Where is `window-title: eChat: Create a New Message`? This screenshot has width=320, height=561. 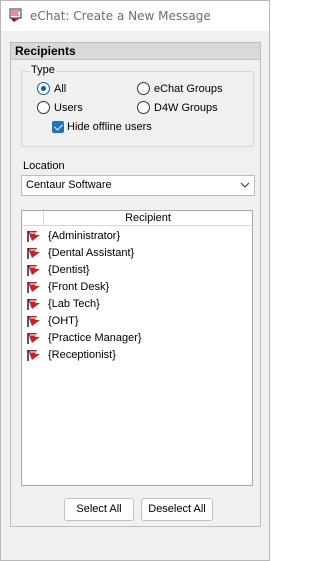
window-title: eChat: Create a New Message is located at coordinates (120, 16).